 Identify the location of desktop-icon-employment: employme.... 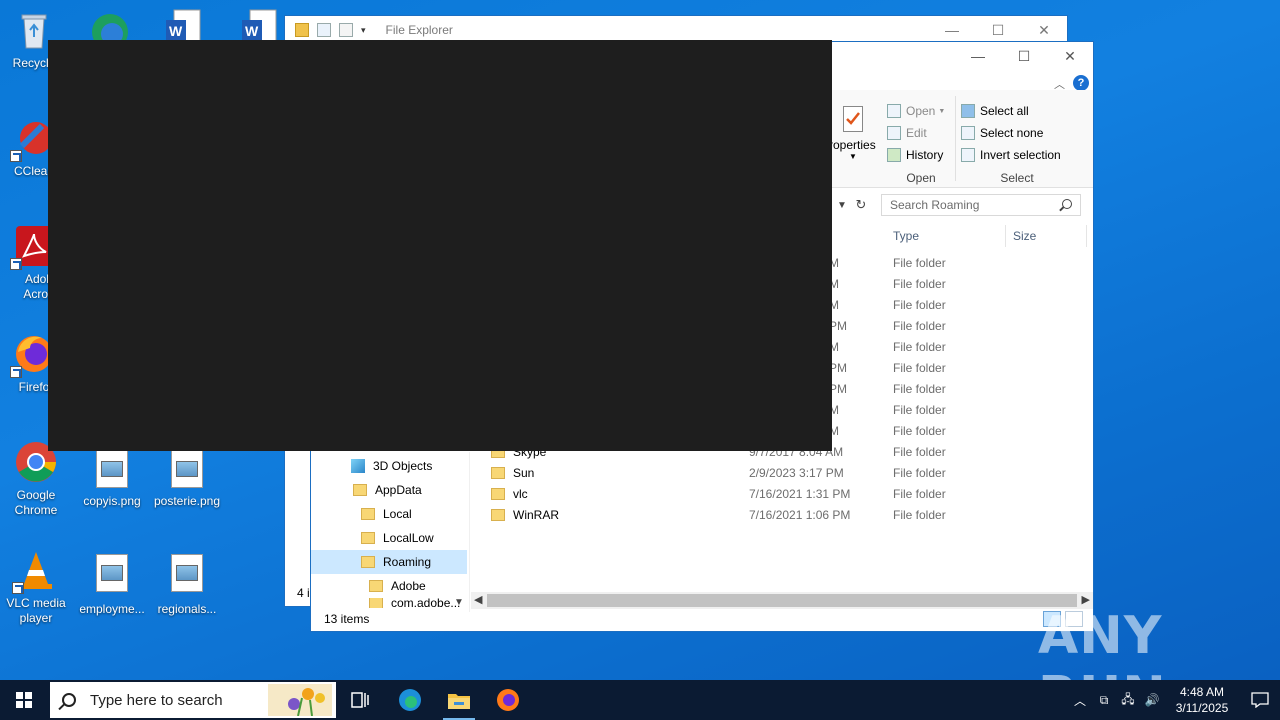
(112, 583).